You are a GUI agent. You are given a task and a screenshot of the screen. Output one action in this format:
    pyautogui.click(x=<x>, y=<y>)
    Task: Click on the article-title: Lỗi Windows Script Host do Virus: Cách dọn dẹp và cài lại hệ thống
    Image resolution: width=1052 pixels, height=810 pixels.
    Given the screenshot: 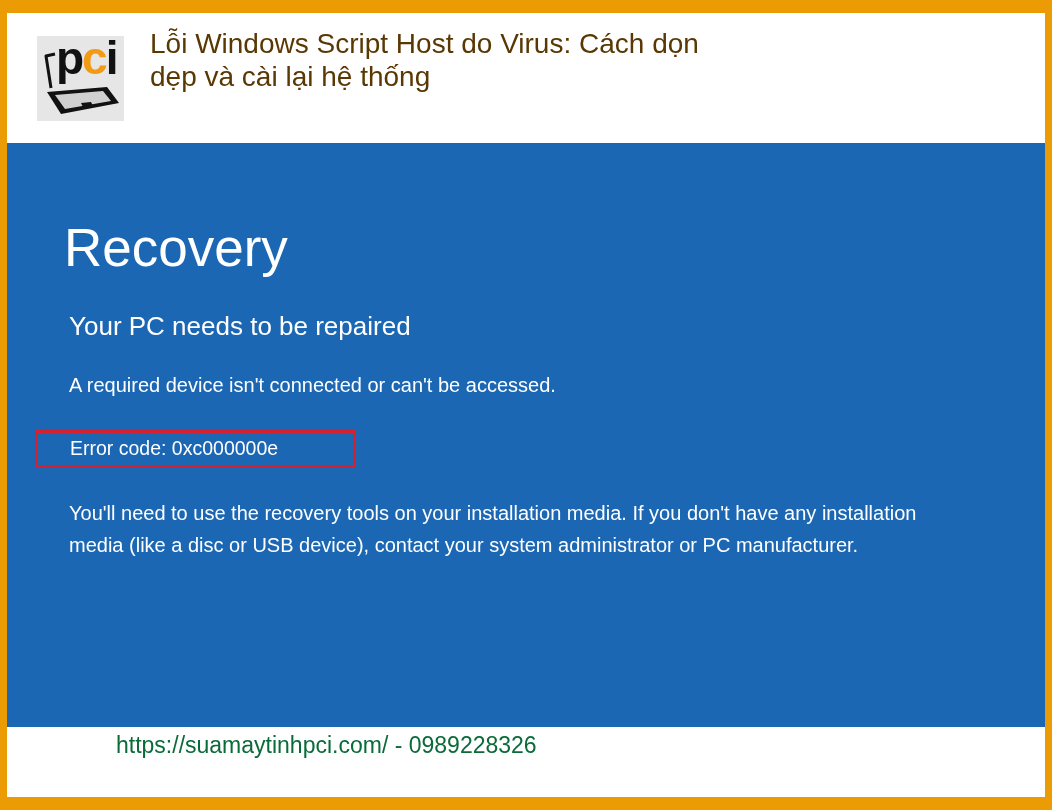 What is the action you would take?
    pyautogui.click(x=425, y=60)
    